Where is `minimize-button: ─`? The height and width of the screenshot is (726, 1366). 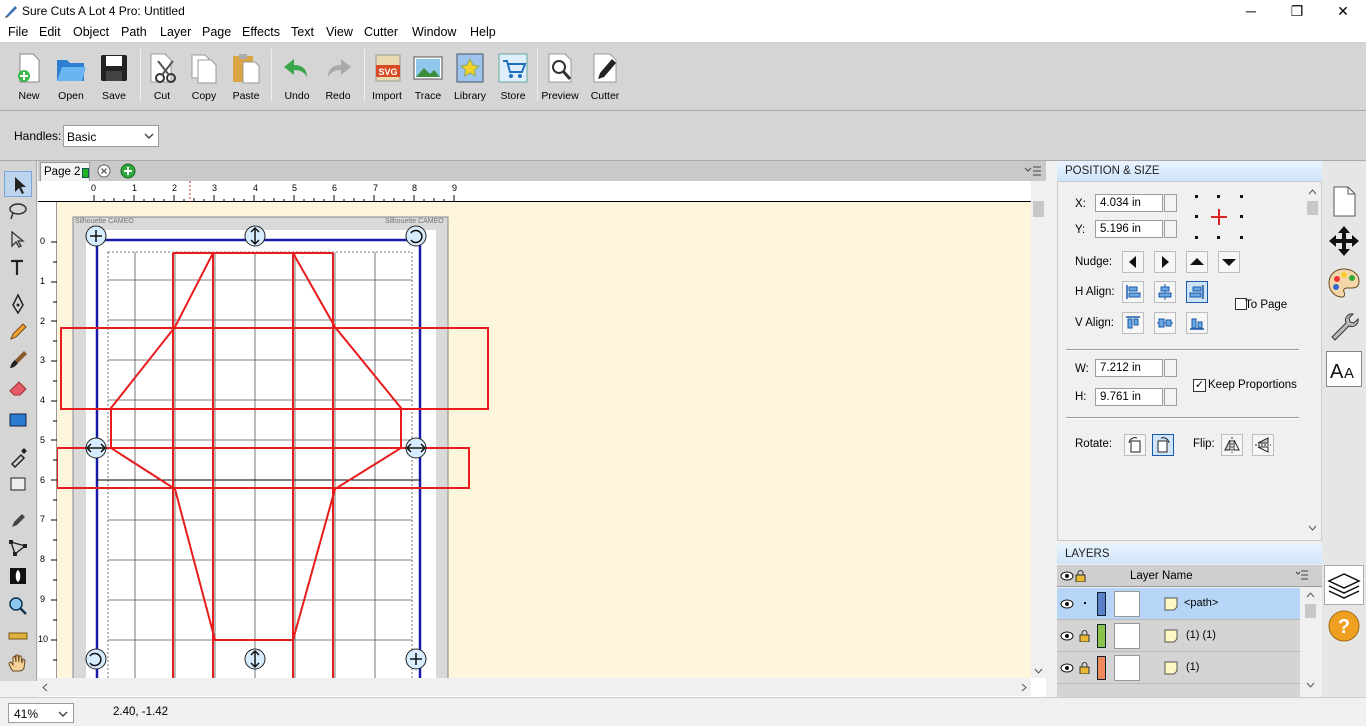 minimize-button: ─ is located at coordinates (1251, 11).